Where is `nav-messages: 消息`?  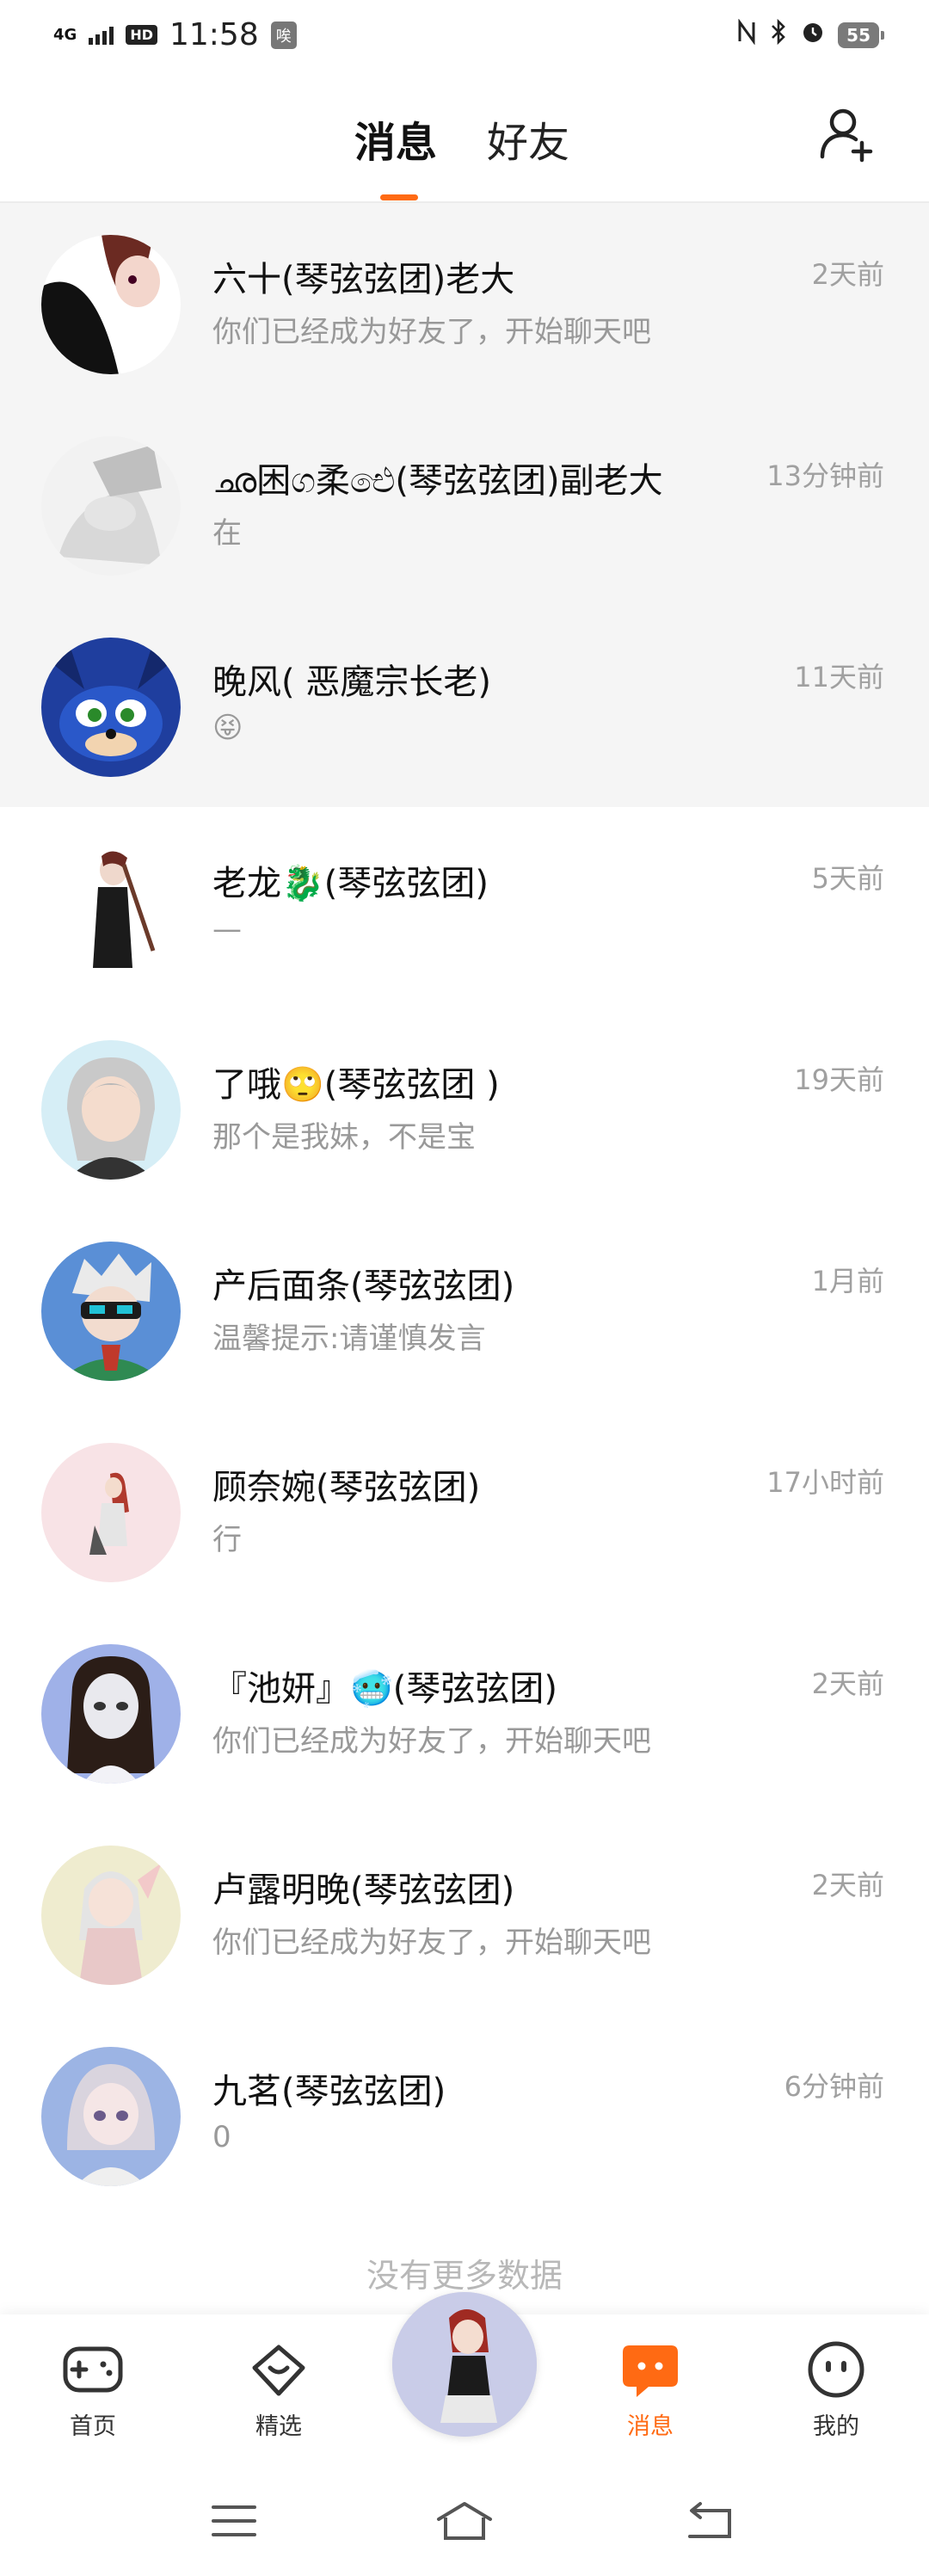
nav-messages: 消息 is located at coordinates (650, 2389).